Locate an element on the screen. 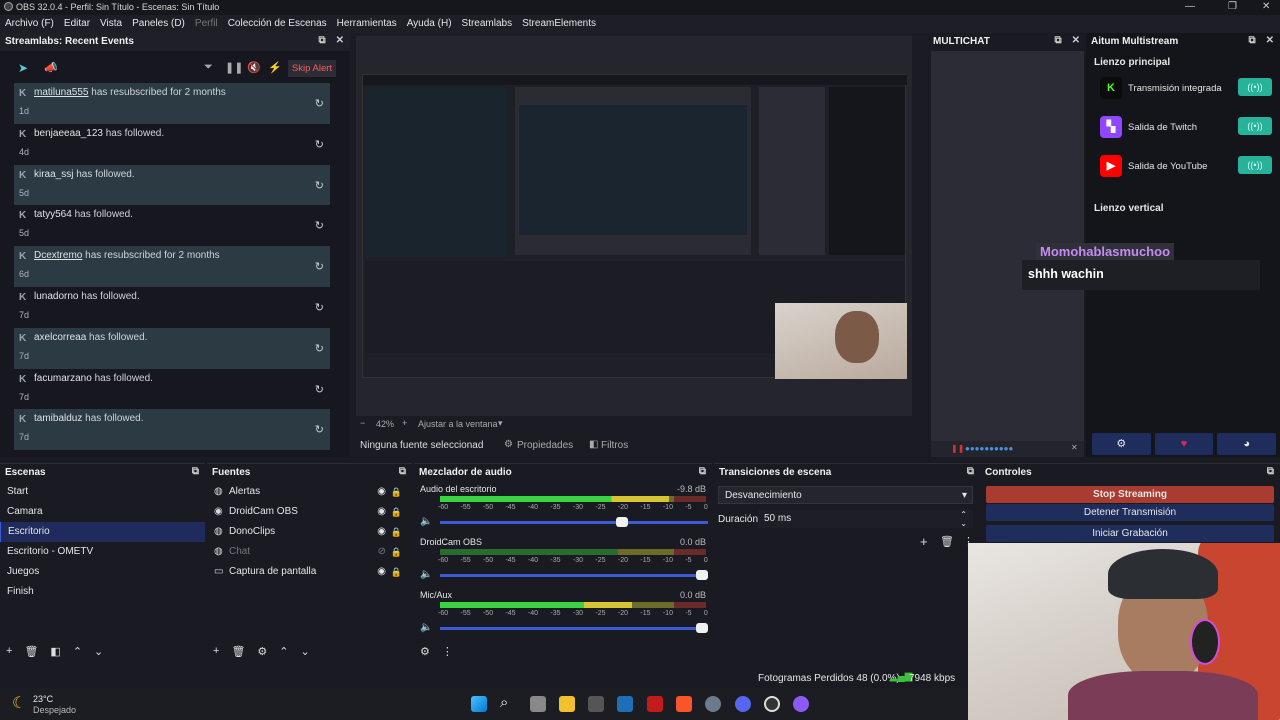 This screenshot has height=720, width=1280. menu-vista: Vista is located at coordinates (111, 24).